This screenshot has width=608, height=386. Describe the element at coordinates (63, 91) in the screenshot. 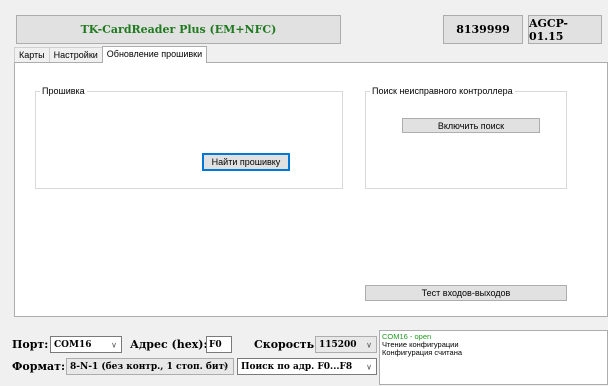

I see `firmware-group-legend: Прошивка` at that location.